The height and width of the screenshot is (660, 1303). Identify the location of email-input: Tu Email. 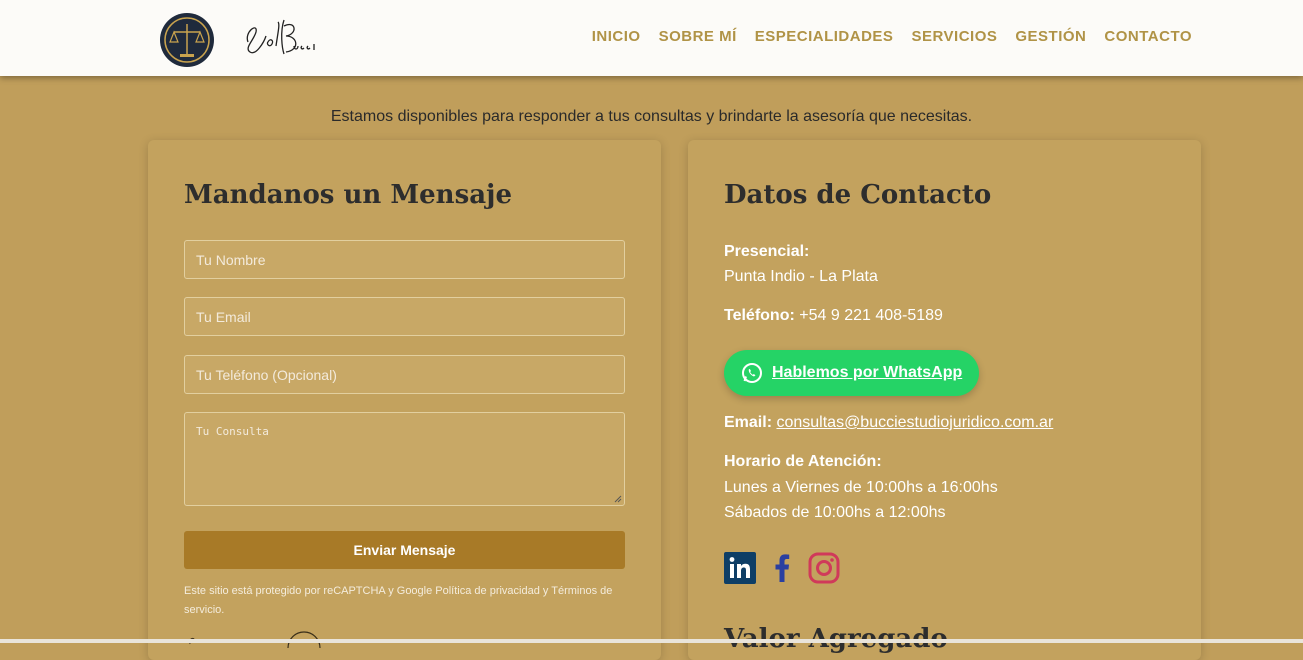
(404, 316).